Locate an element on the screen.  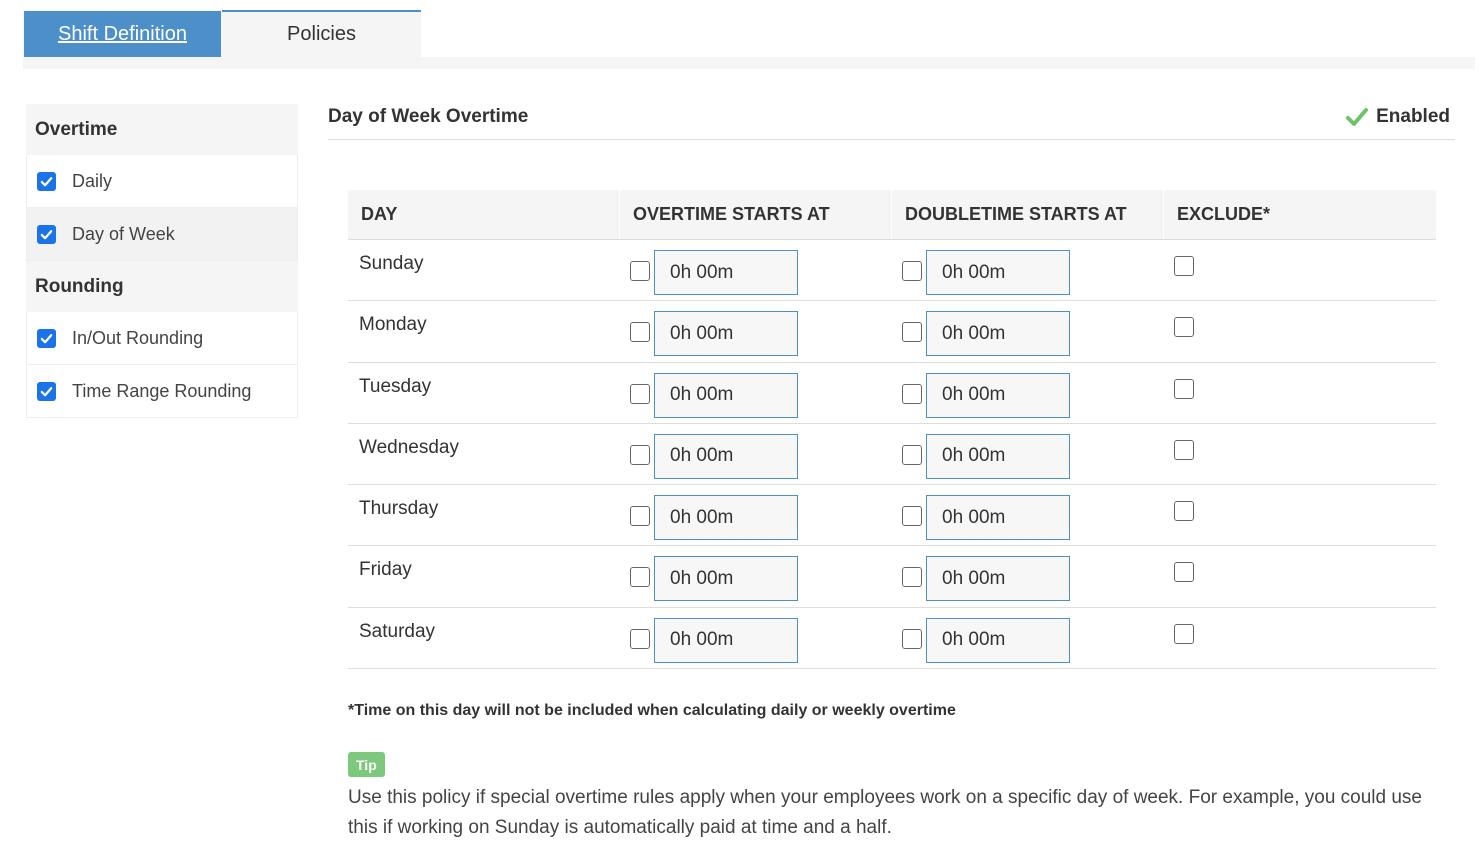
enabled-label: Enabled is located at coordinates (1413, 116).